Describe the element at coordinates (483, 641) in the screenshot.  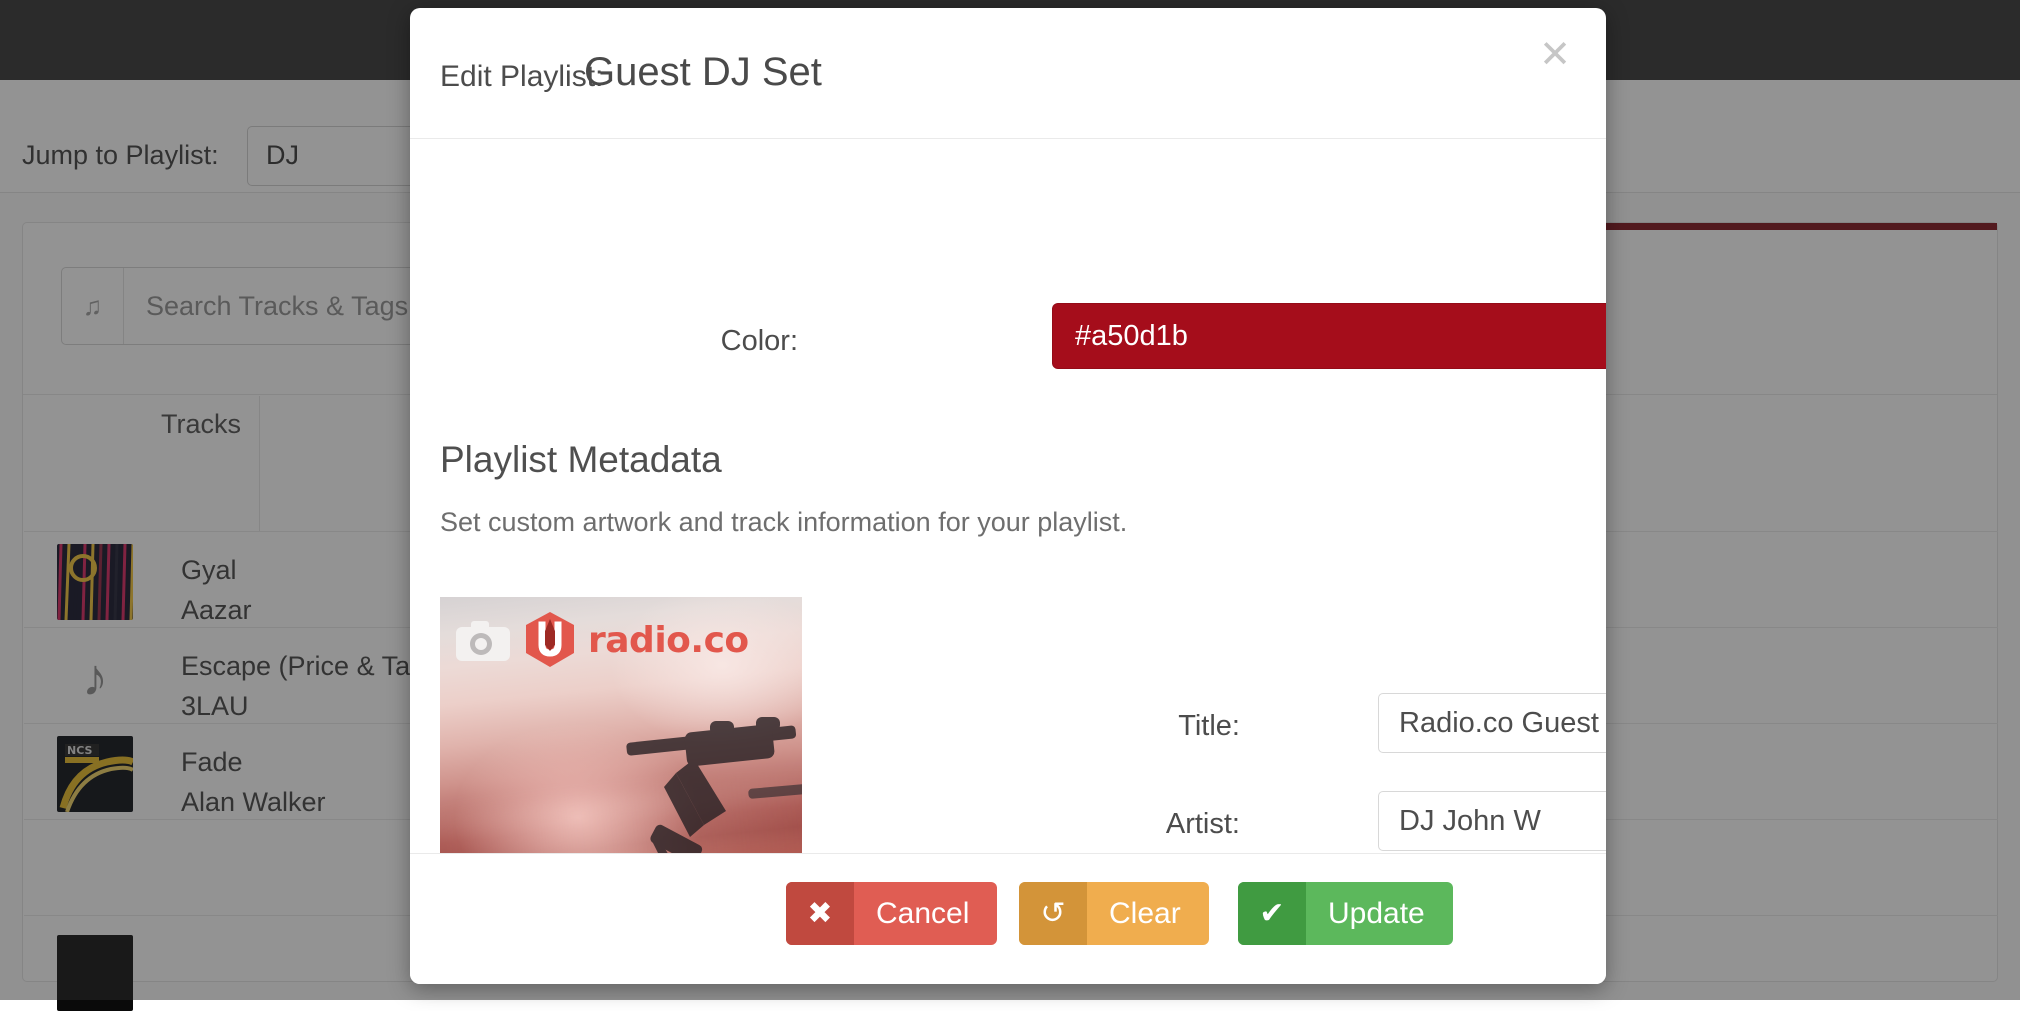
I see `camera-icon` at that location.